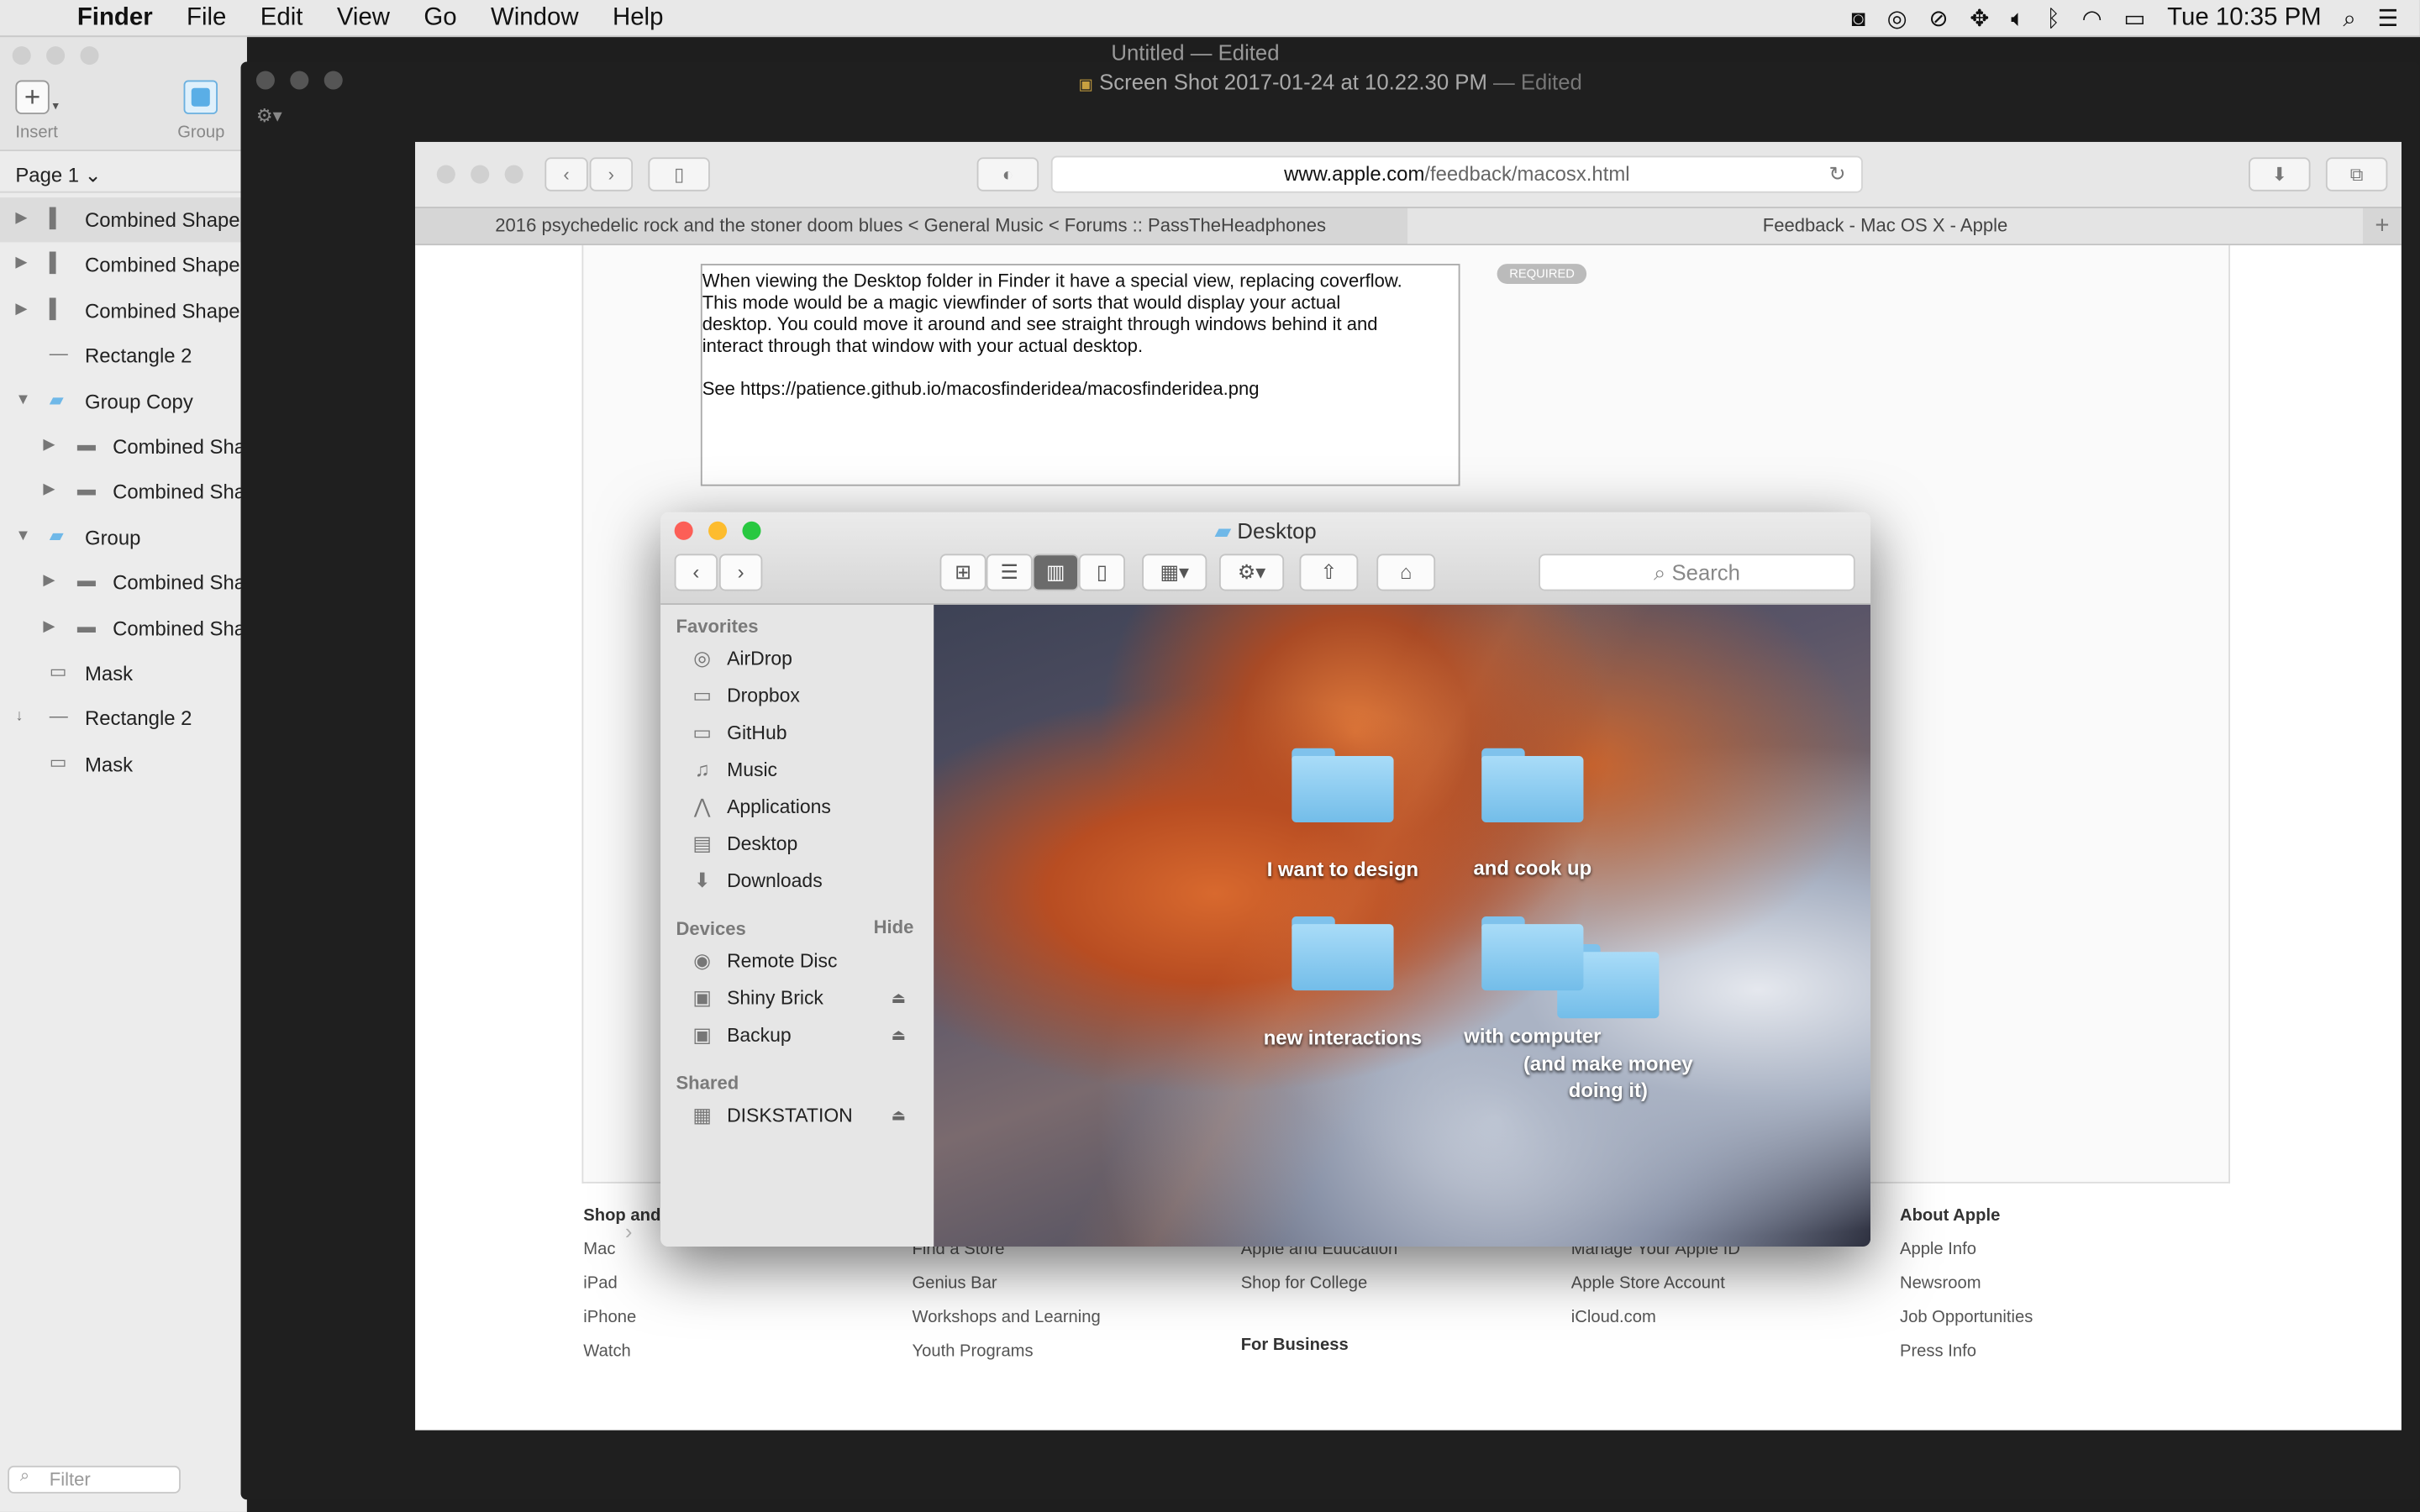  What do you see at coordinates (600, 1283) in the screenshot?
I see `footer-link: iPad` at bounding box center [600, 1283].